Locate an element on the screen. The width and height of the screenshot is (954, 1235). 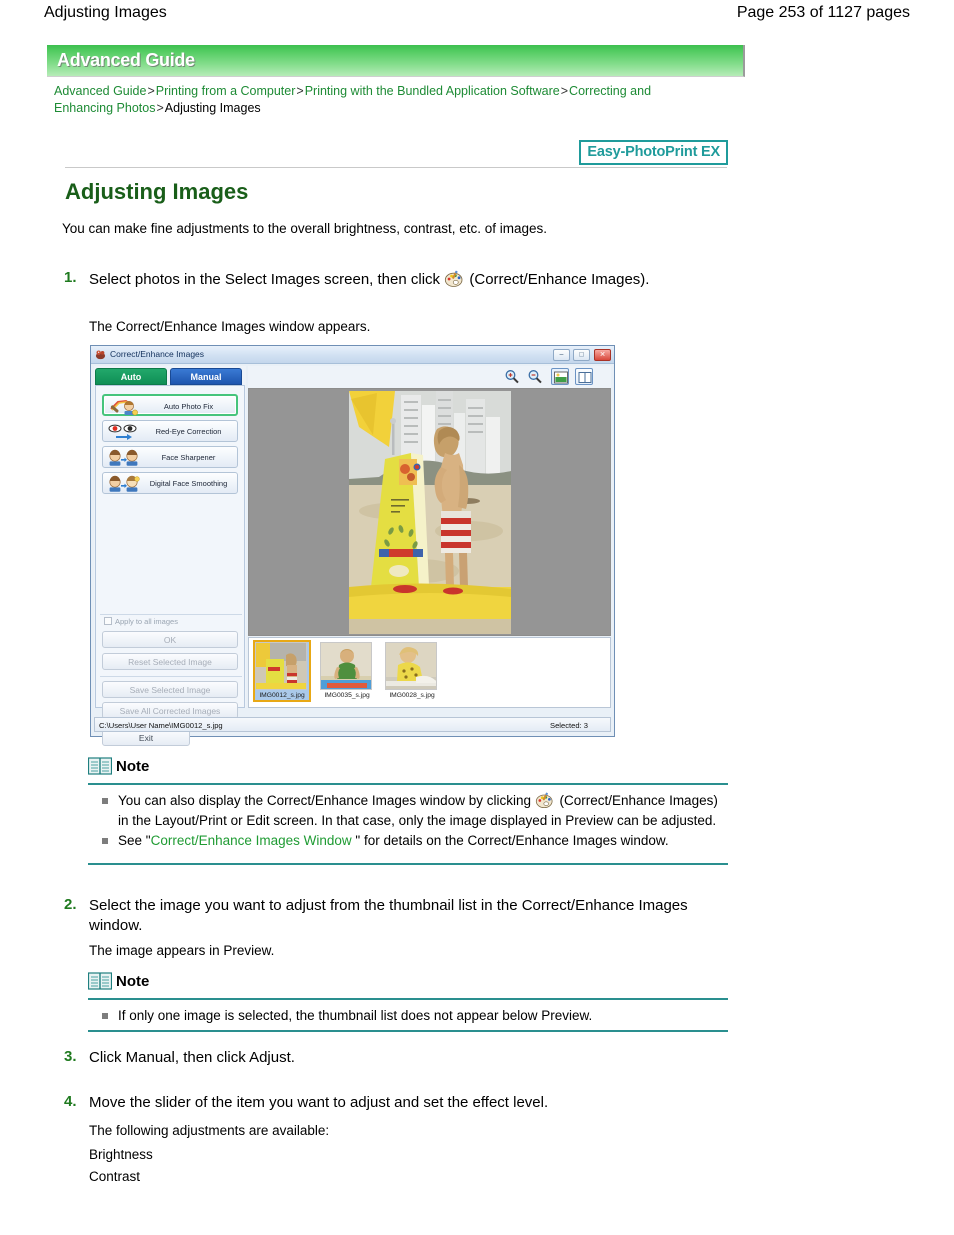
status-selected-count: Selected: 3 is located at coordinates (569, 725).